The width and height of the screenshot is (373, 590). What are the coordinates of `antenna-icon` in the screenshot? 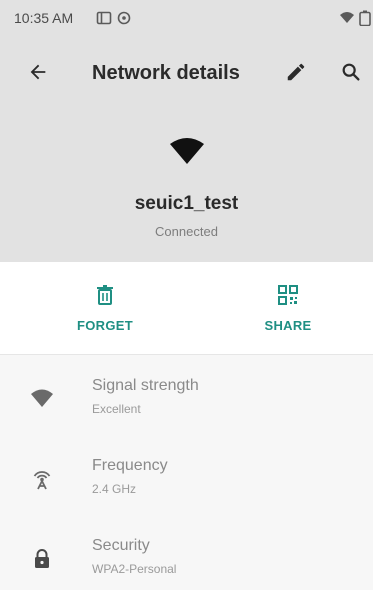 It's located at (42, 480).